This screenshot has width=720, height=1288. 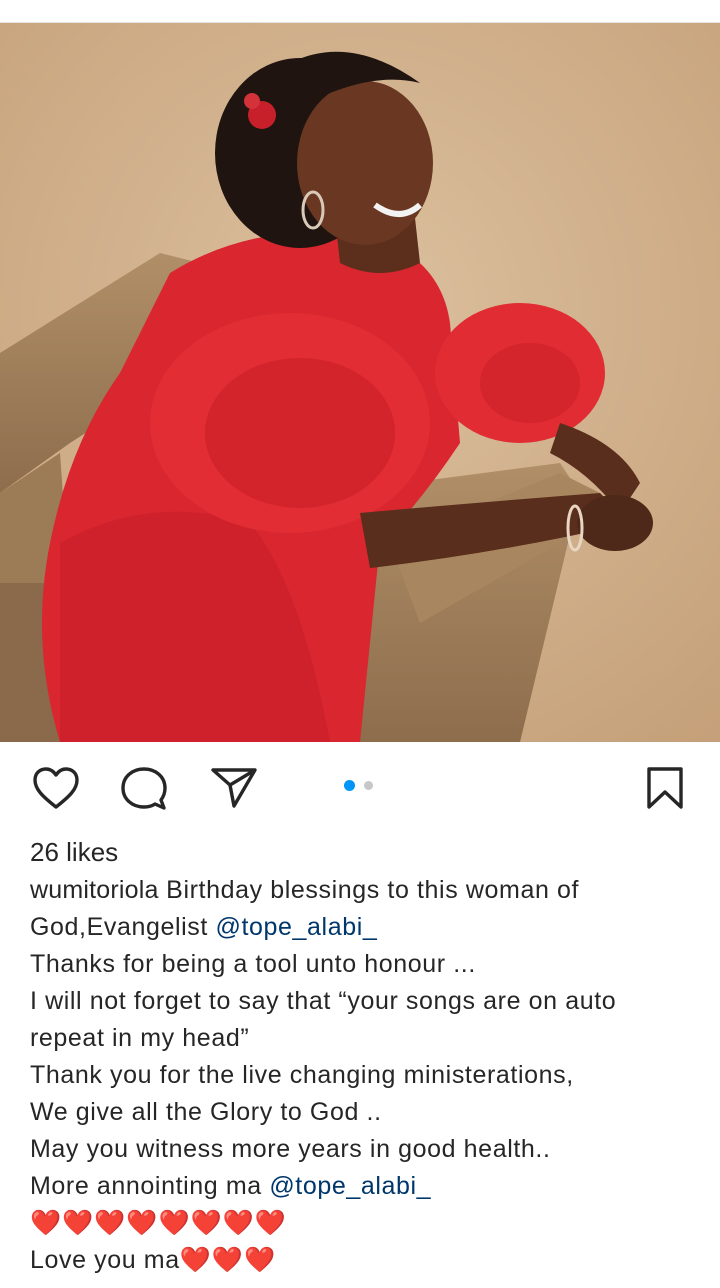 What do you see at coordinates (369, 890) in the screenshot?
I see `caption-text: Birthday blessings to this woman of` at bounding box center [369, 890].